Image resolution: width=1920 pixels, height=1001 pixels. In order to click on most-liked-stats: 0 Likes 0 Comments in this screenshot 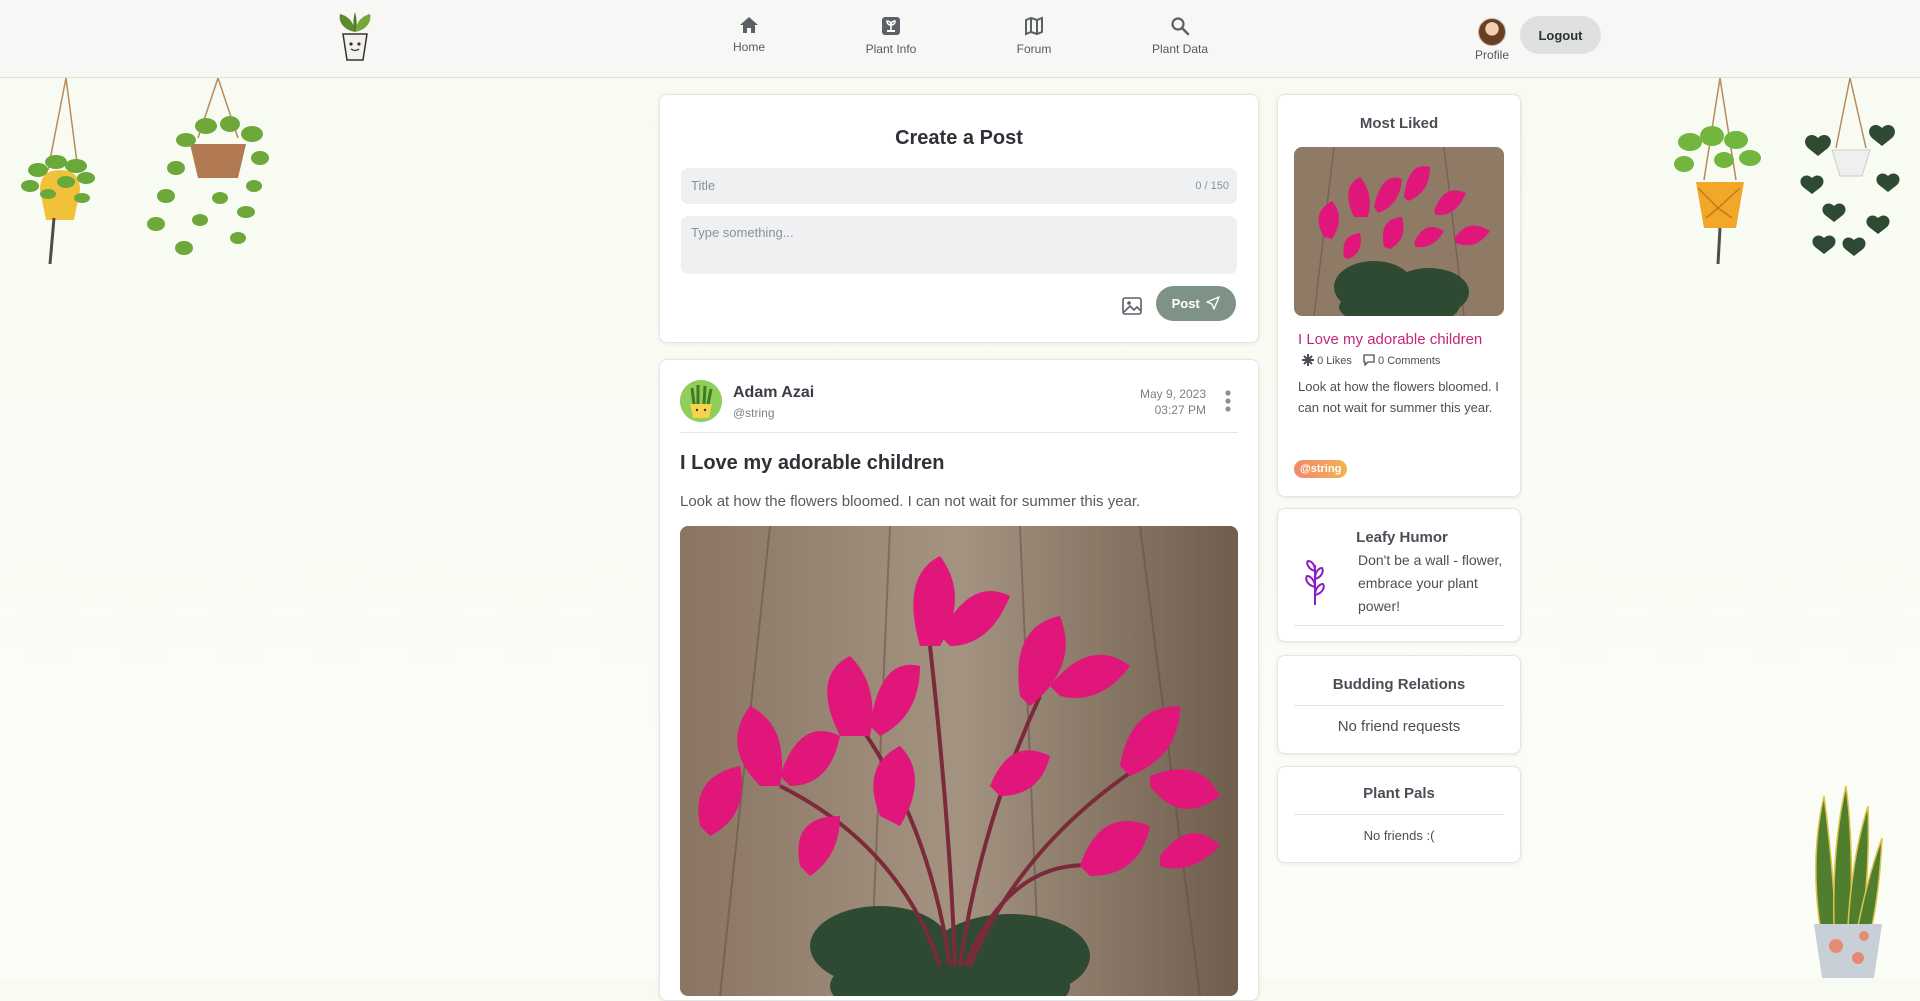, I will do `click(1375, 360)`.